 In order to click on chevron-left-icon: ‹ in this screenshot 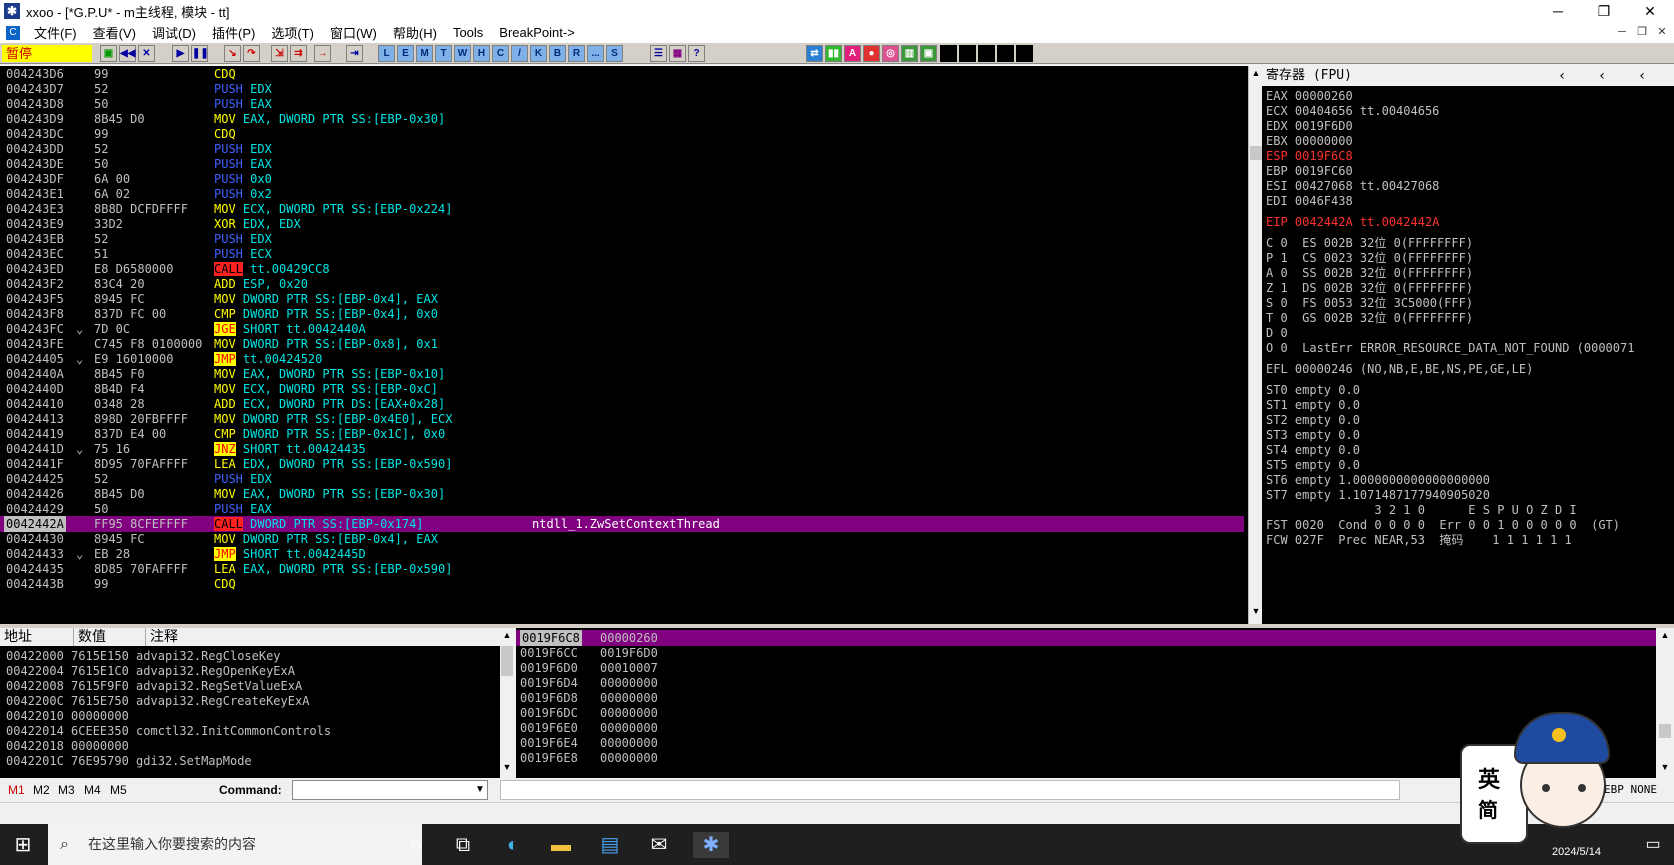, I will do `click(1602, 76)`.